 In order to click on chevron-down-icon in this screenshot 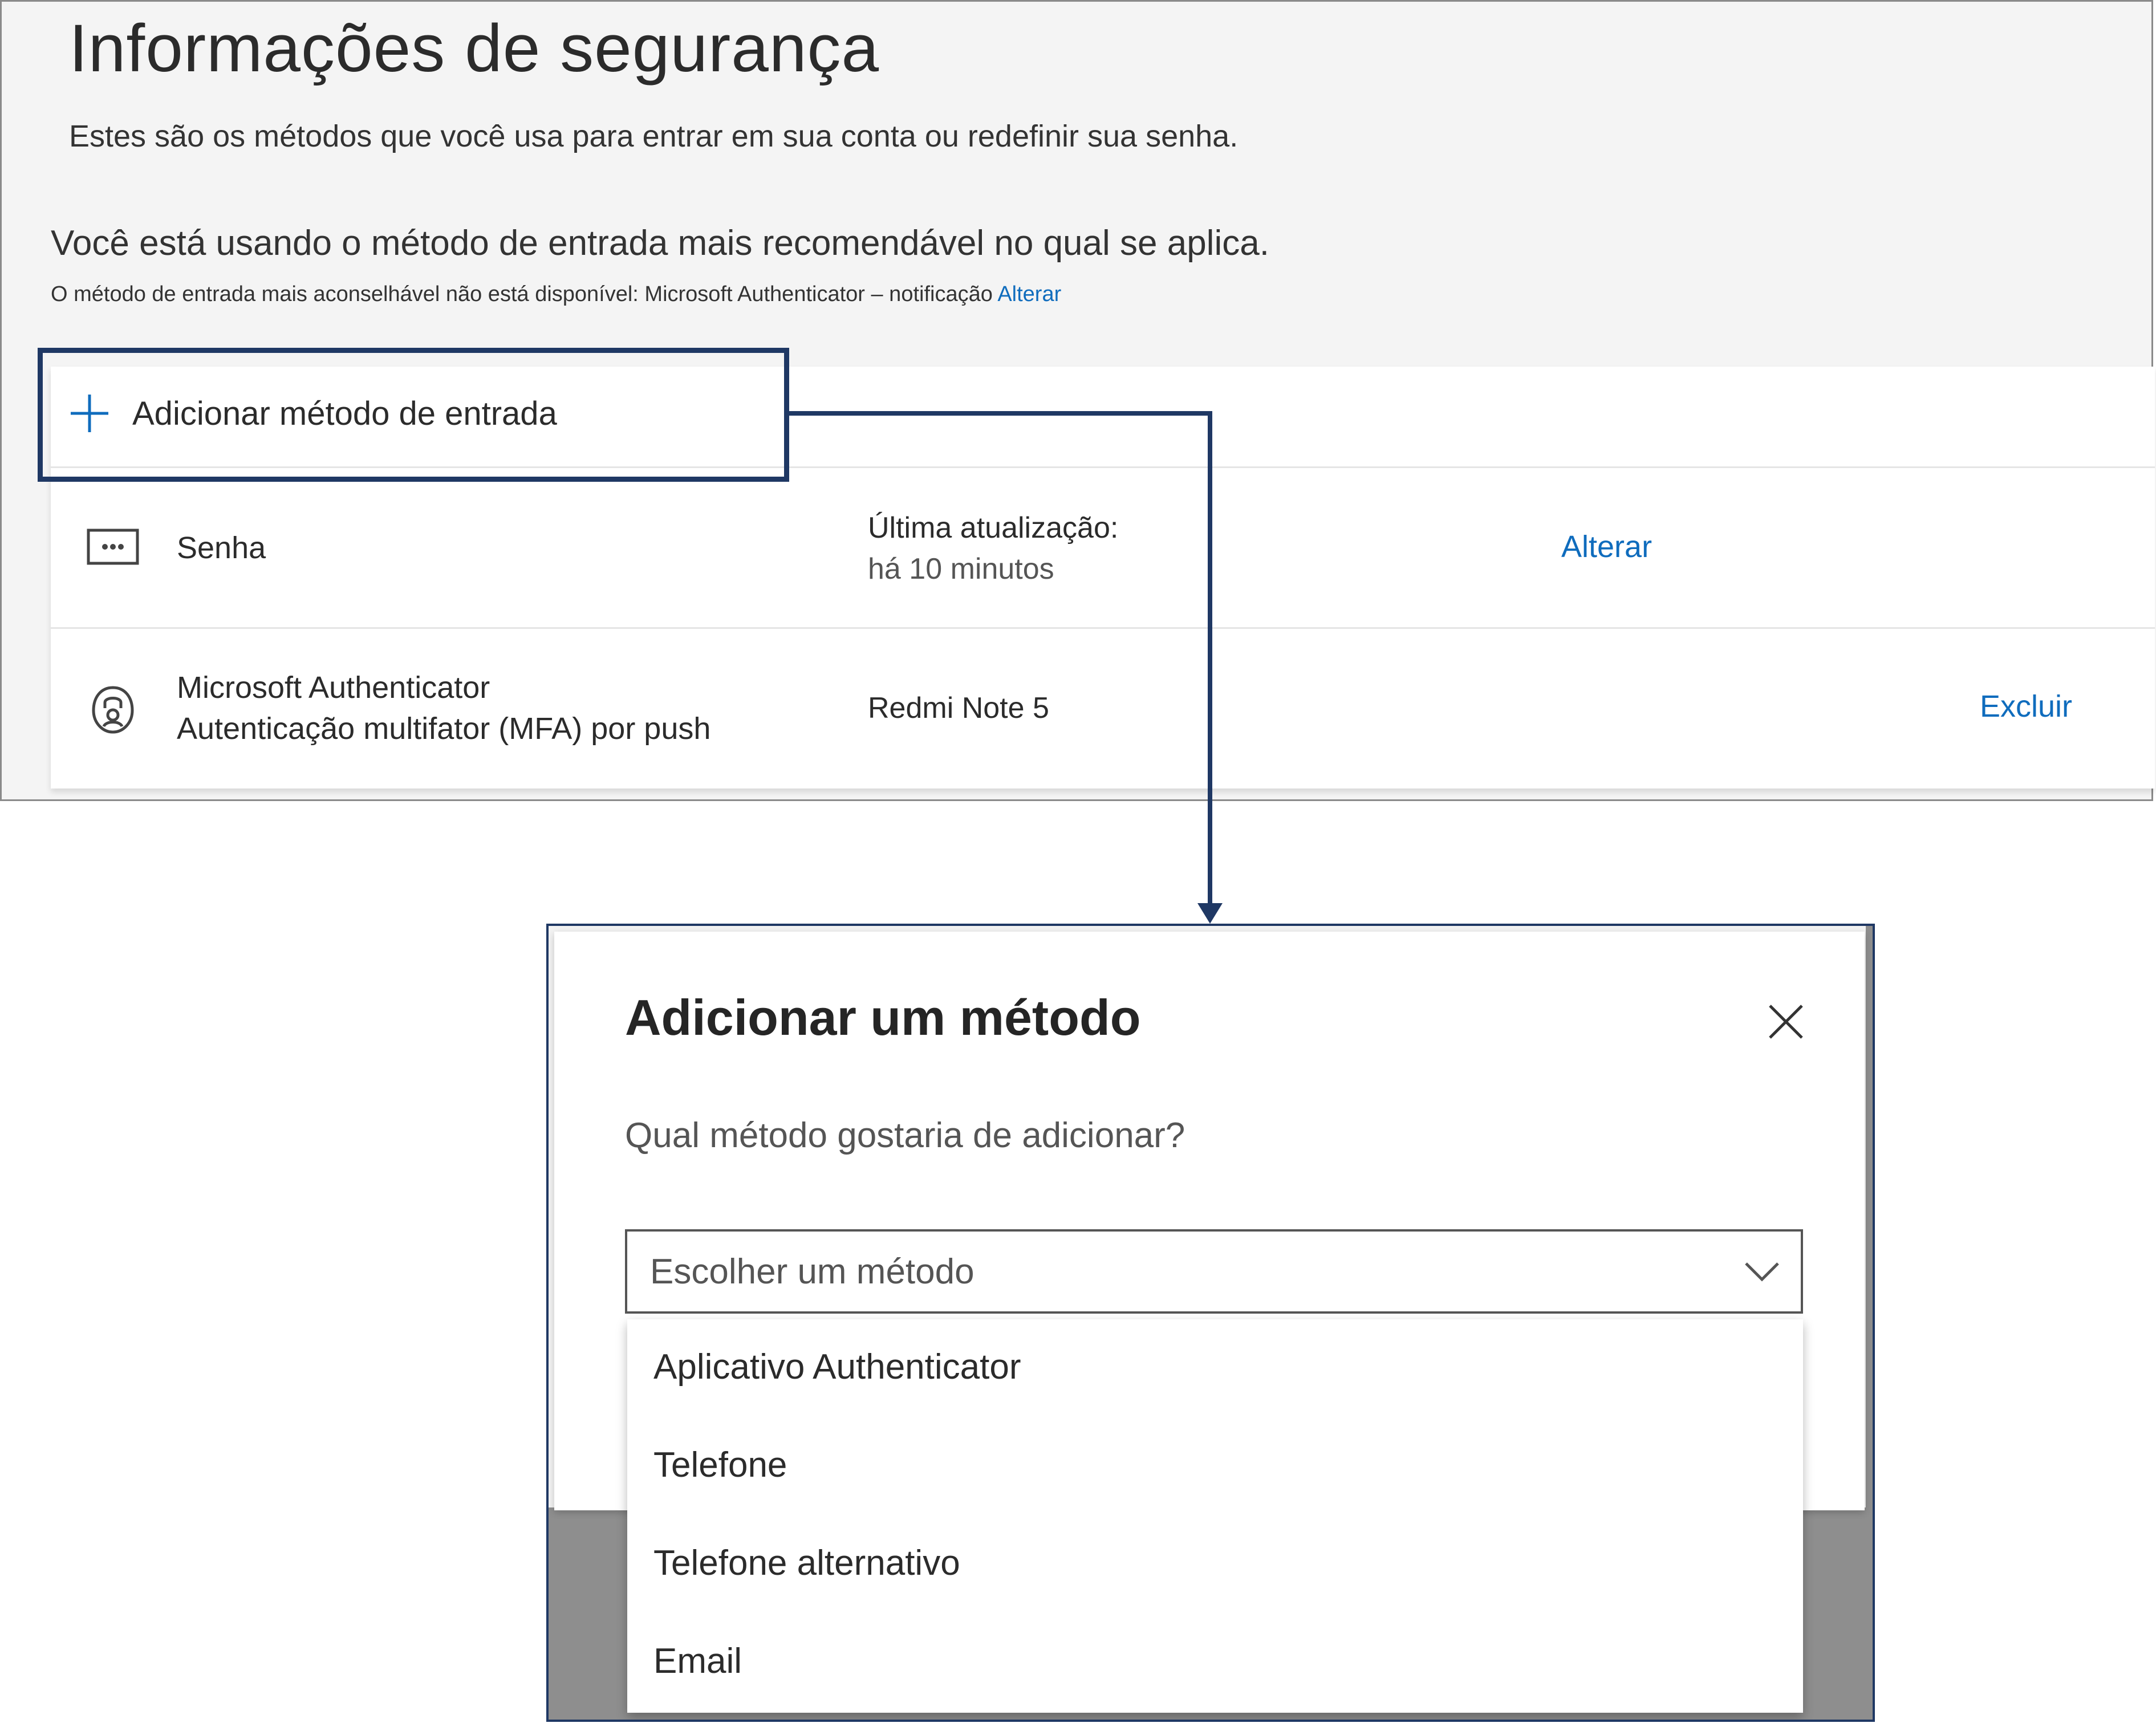, I will do `click(1762, 1272)`.